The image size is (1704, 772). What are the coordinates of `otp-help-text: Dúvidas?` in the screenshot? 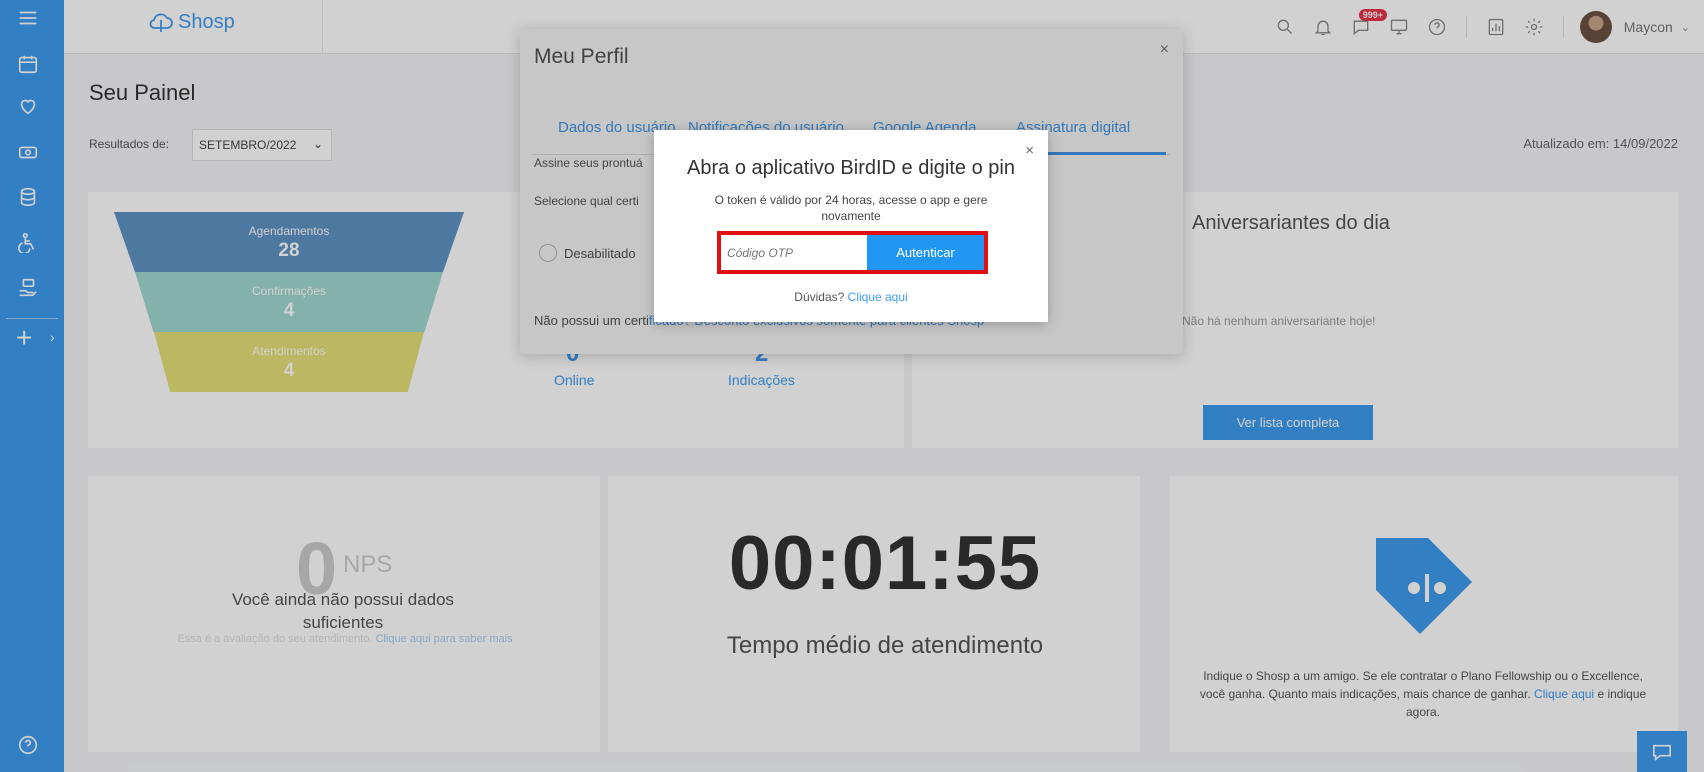 It's located at (819, 297).